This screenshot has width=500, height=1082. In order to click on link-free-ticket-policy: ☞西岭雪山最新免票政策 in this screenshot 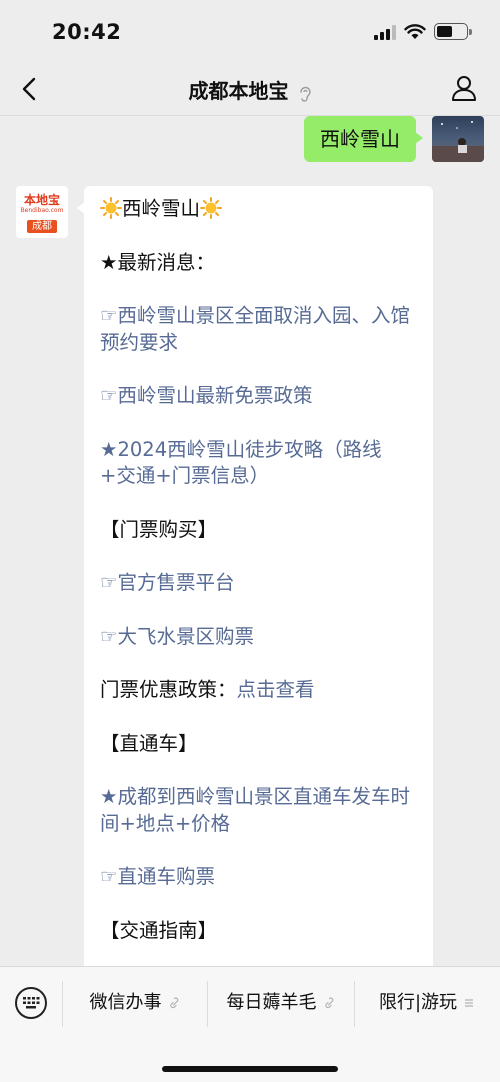, I will do `click(258, 396)`.